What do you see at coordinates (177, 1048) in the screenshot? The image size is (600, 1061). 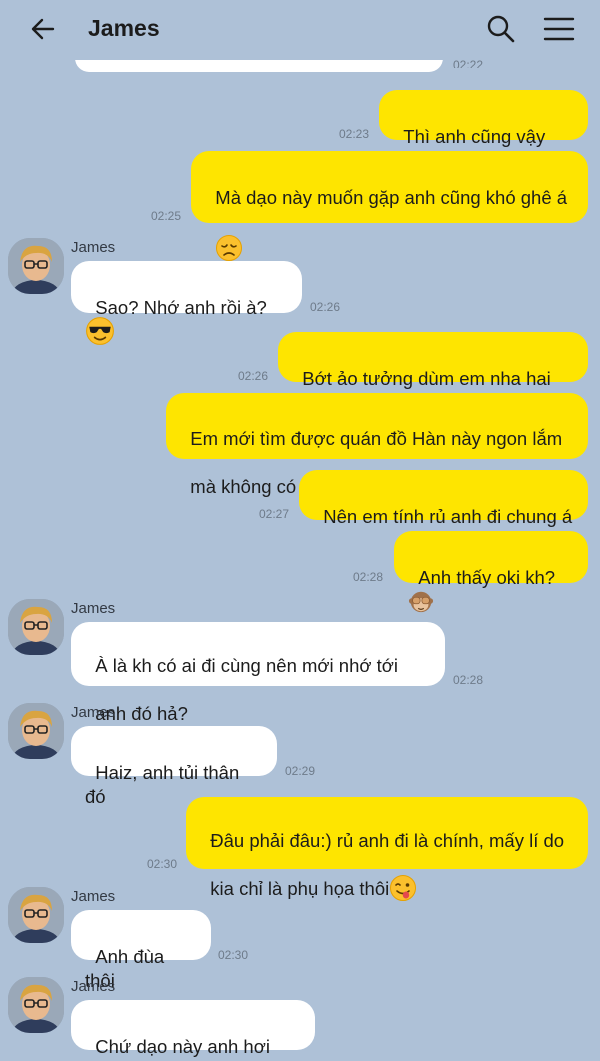 I see `message-text: Chứ dạo này anh hơi bận` at bounding box center [177, 1048].